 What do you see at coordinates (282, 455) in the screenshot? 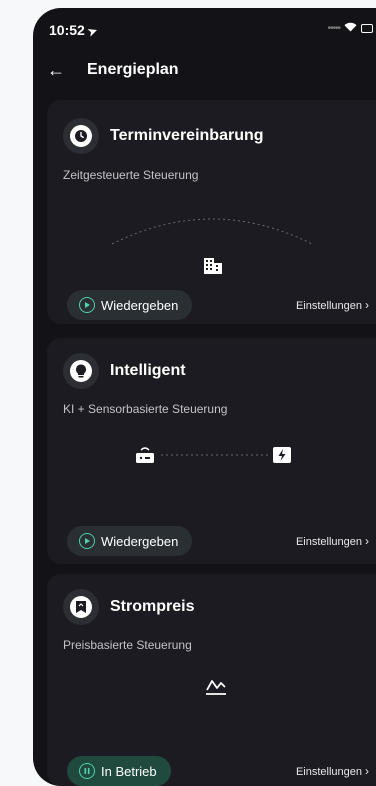
I see `power-box-icon` at bounding box center [282, 455].